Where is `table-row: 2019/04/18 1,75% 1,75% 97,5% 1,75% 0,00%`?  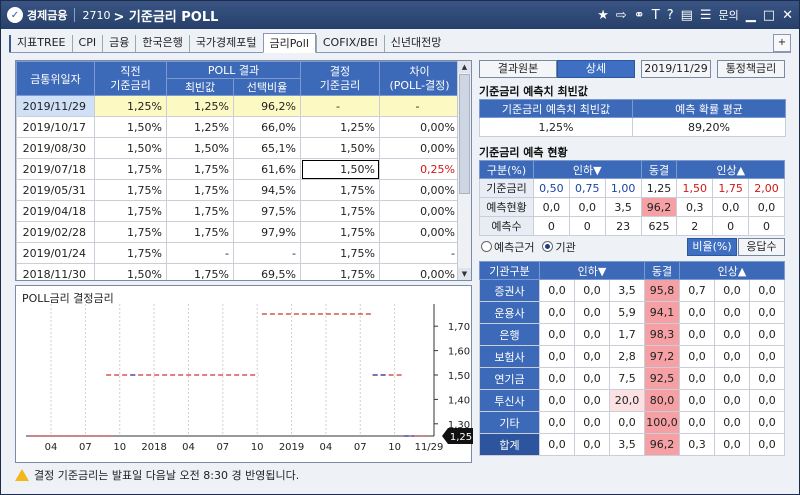 table-row: 2019/04/18 1,75% 1,75% 97,5% 1,75% 0,00% is located at coordinates (238, 211).